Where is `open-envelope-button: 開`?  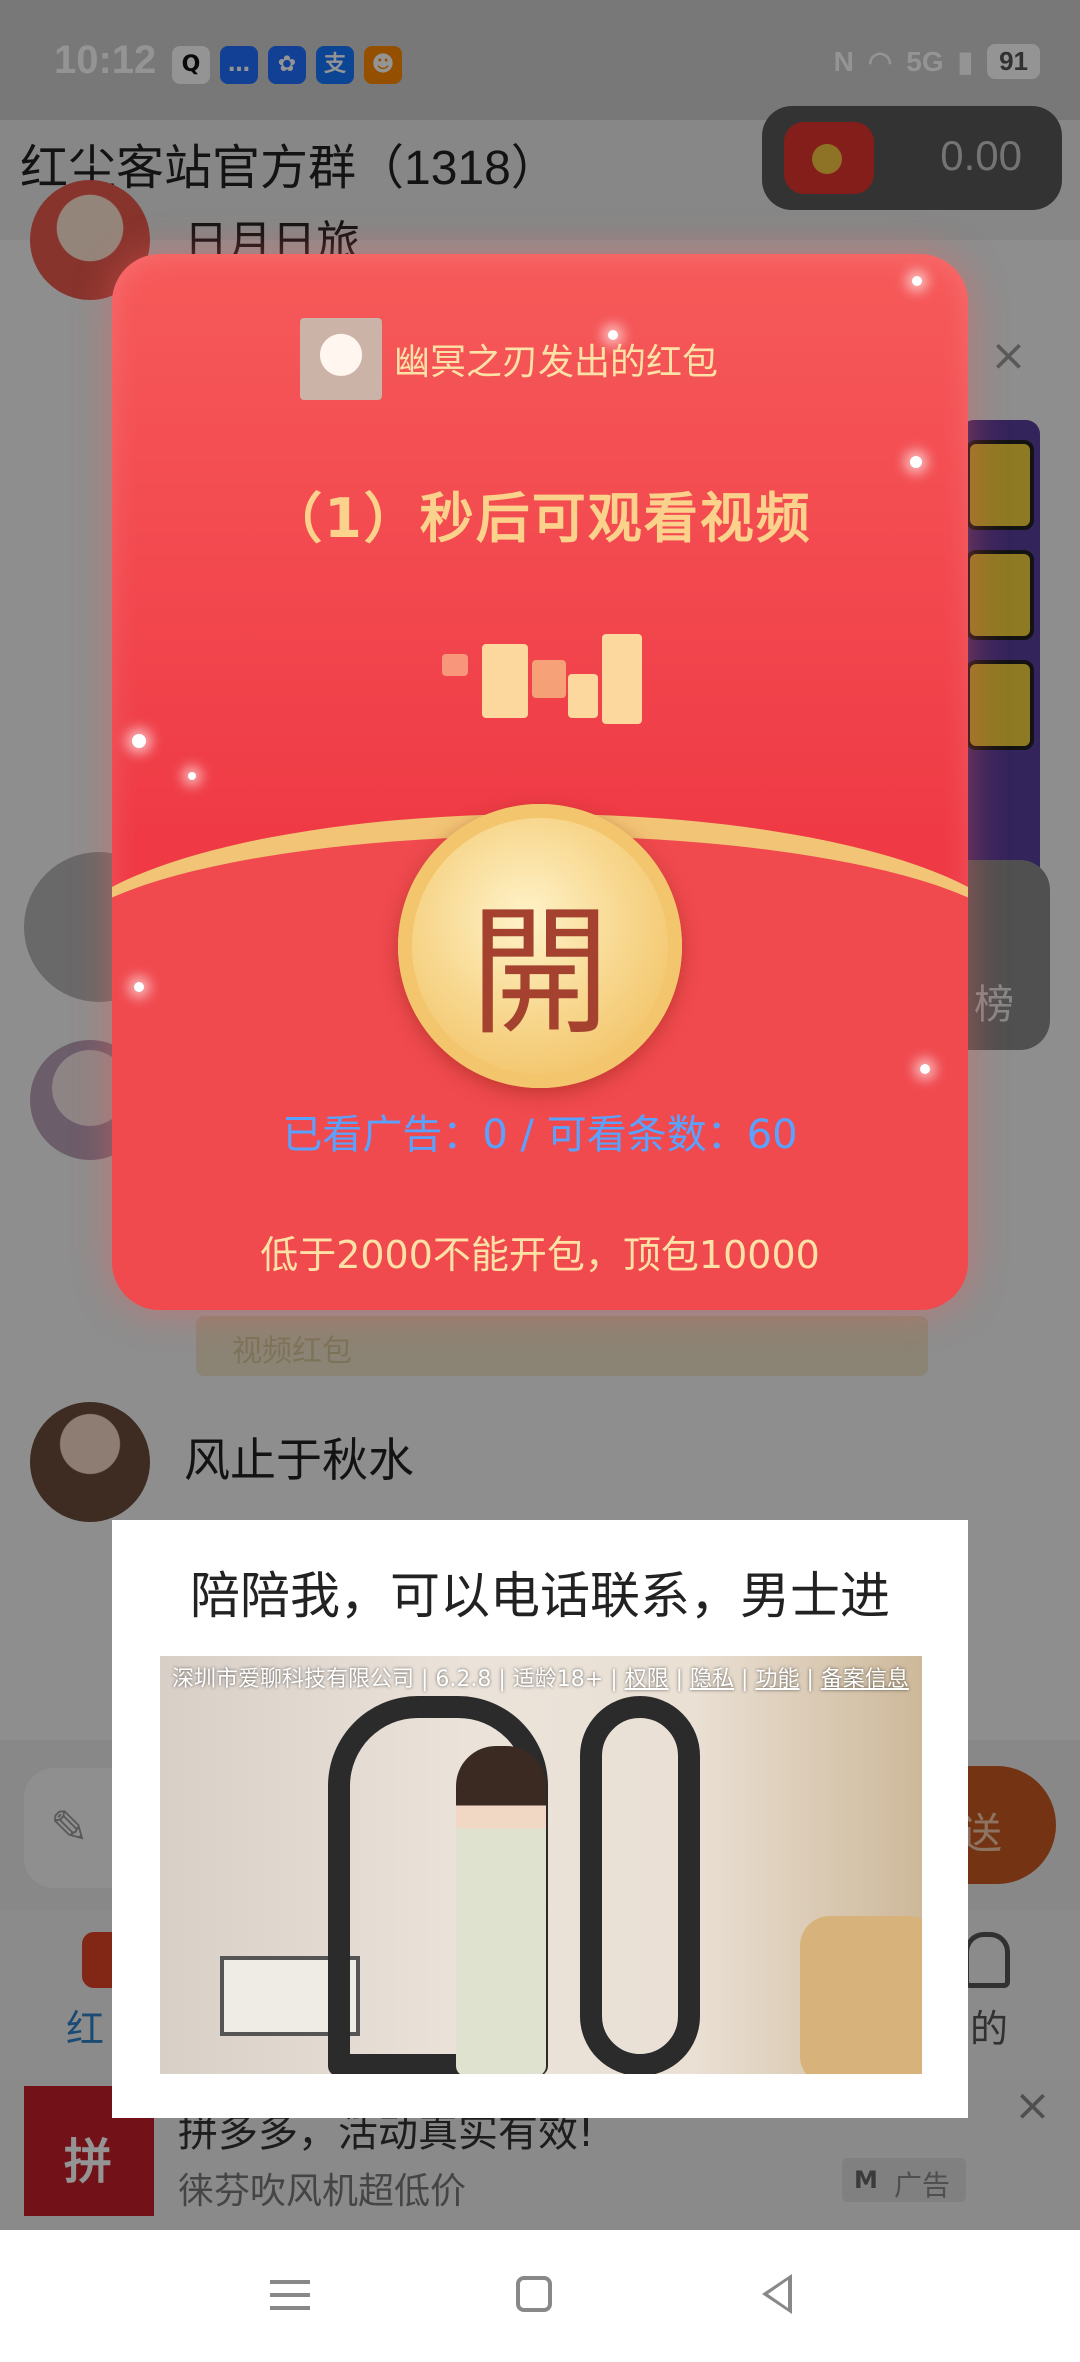 open-envelope-button: 開 is located at coordinates (540, 946).